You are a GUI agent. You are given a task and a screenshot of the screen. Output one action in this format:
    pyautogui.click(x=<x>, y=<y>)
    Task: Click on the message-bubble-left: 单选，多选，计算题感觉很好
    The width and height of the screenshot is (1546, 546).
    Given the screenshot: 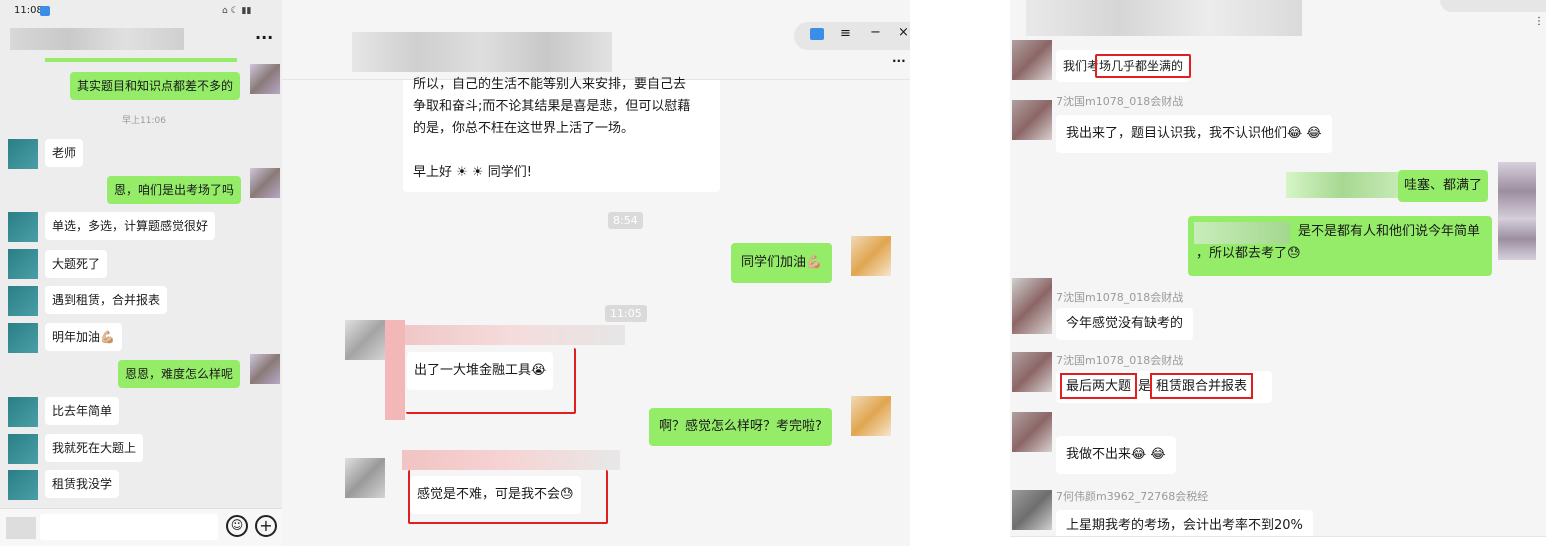 What is the action you would take?
    pyautogui.click(x=130, y=226)
    